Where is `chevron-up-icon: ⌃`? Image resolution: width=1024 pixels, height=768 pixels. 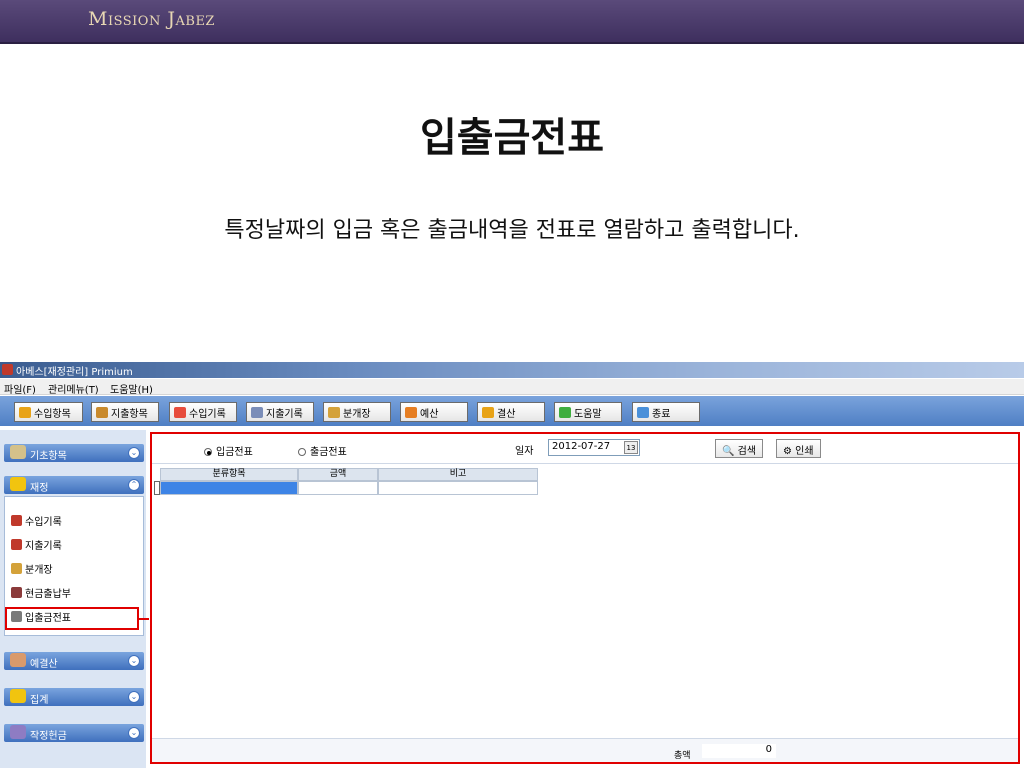
chevron-up-icon: ⌃ is located at coordinates (134, 485).